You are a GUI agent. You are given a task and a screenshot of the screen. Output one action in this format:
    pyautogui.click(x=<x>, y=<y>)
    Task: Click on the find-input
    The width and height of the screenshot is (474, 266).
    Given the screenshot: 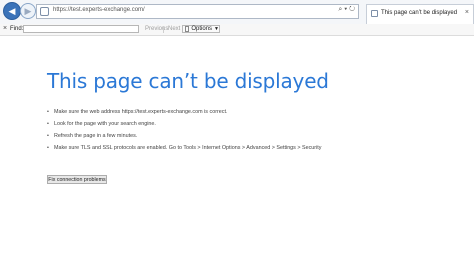 What is the action you would take?
    pyautogui.click(x=81, y=29)
    